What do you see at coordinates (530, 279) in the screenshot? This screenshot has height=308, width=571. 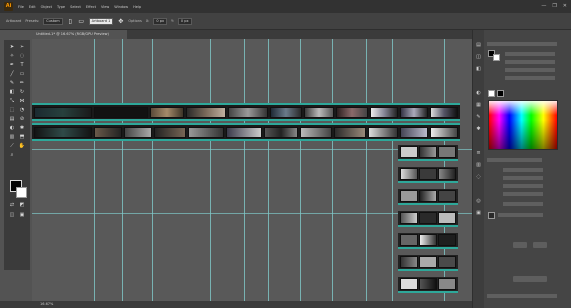 I see `panel-button-wide` at bounding box center [530, 279].